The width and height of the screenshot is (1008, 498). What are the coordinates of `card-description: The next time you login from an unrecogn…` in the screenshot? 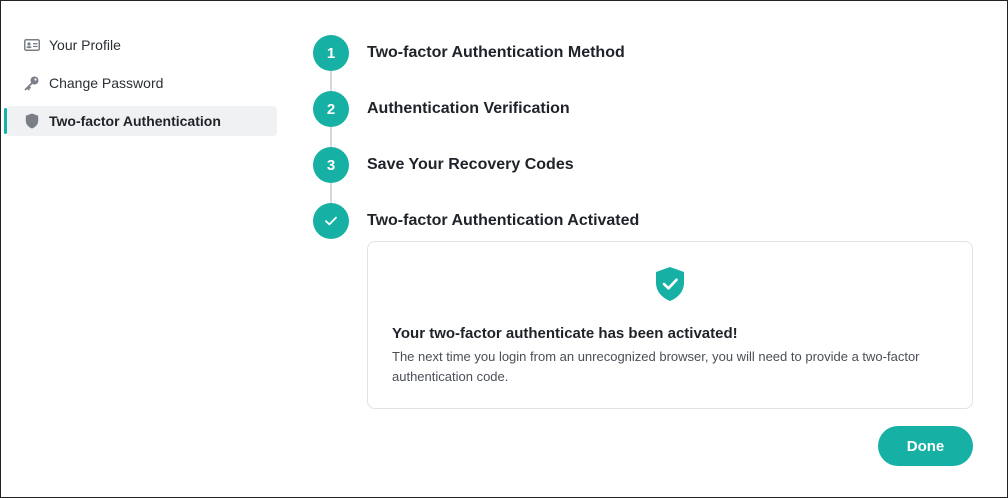 It's located at (656, 366).